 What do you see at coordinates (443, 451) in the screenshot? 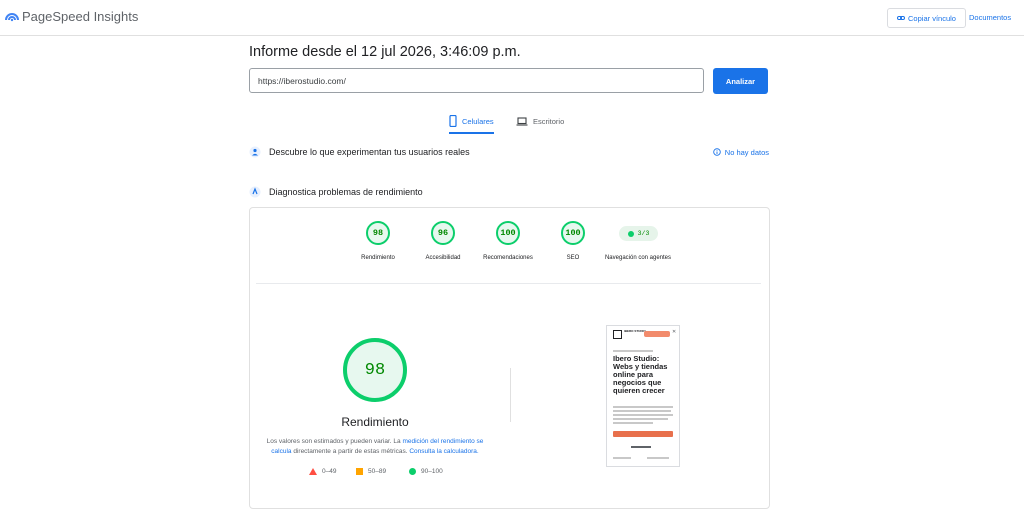
I see `calculator-link: Consulta la calculadora.` at bounding box center [443, 451].